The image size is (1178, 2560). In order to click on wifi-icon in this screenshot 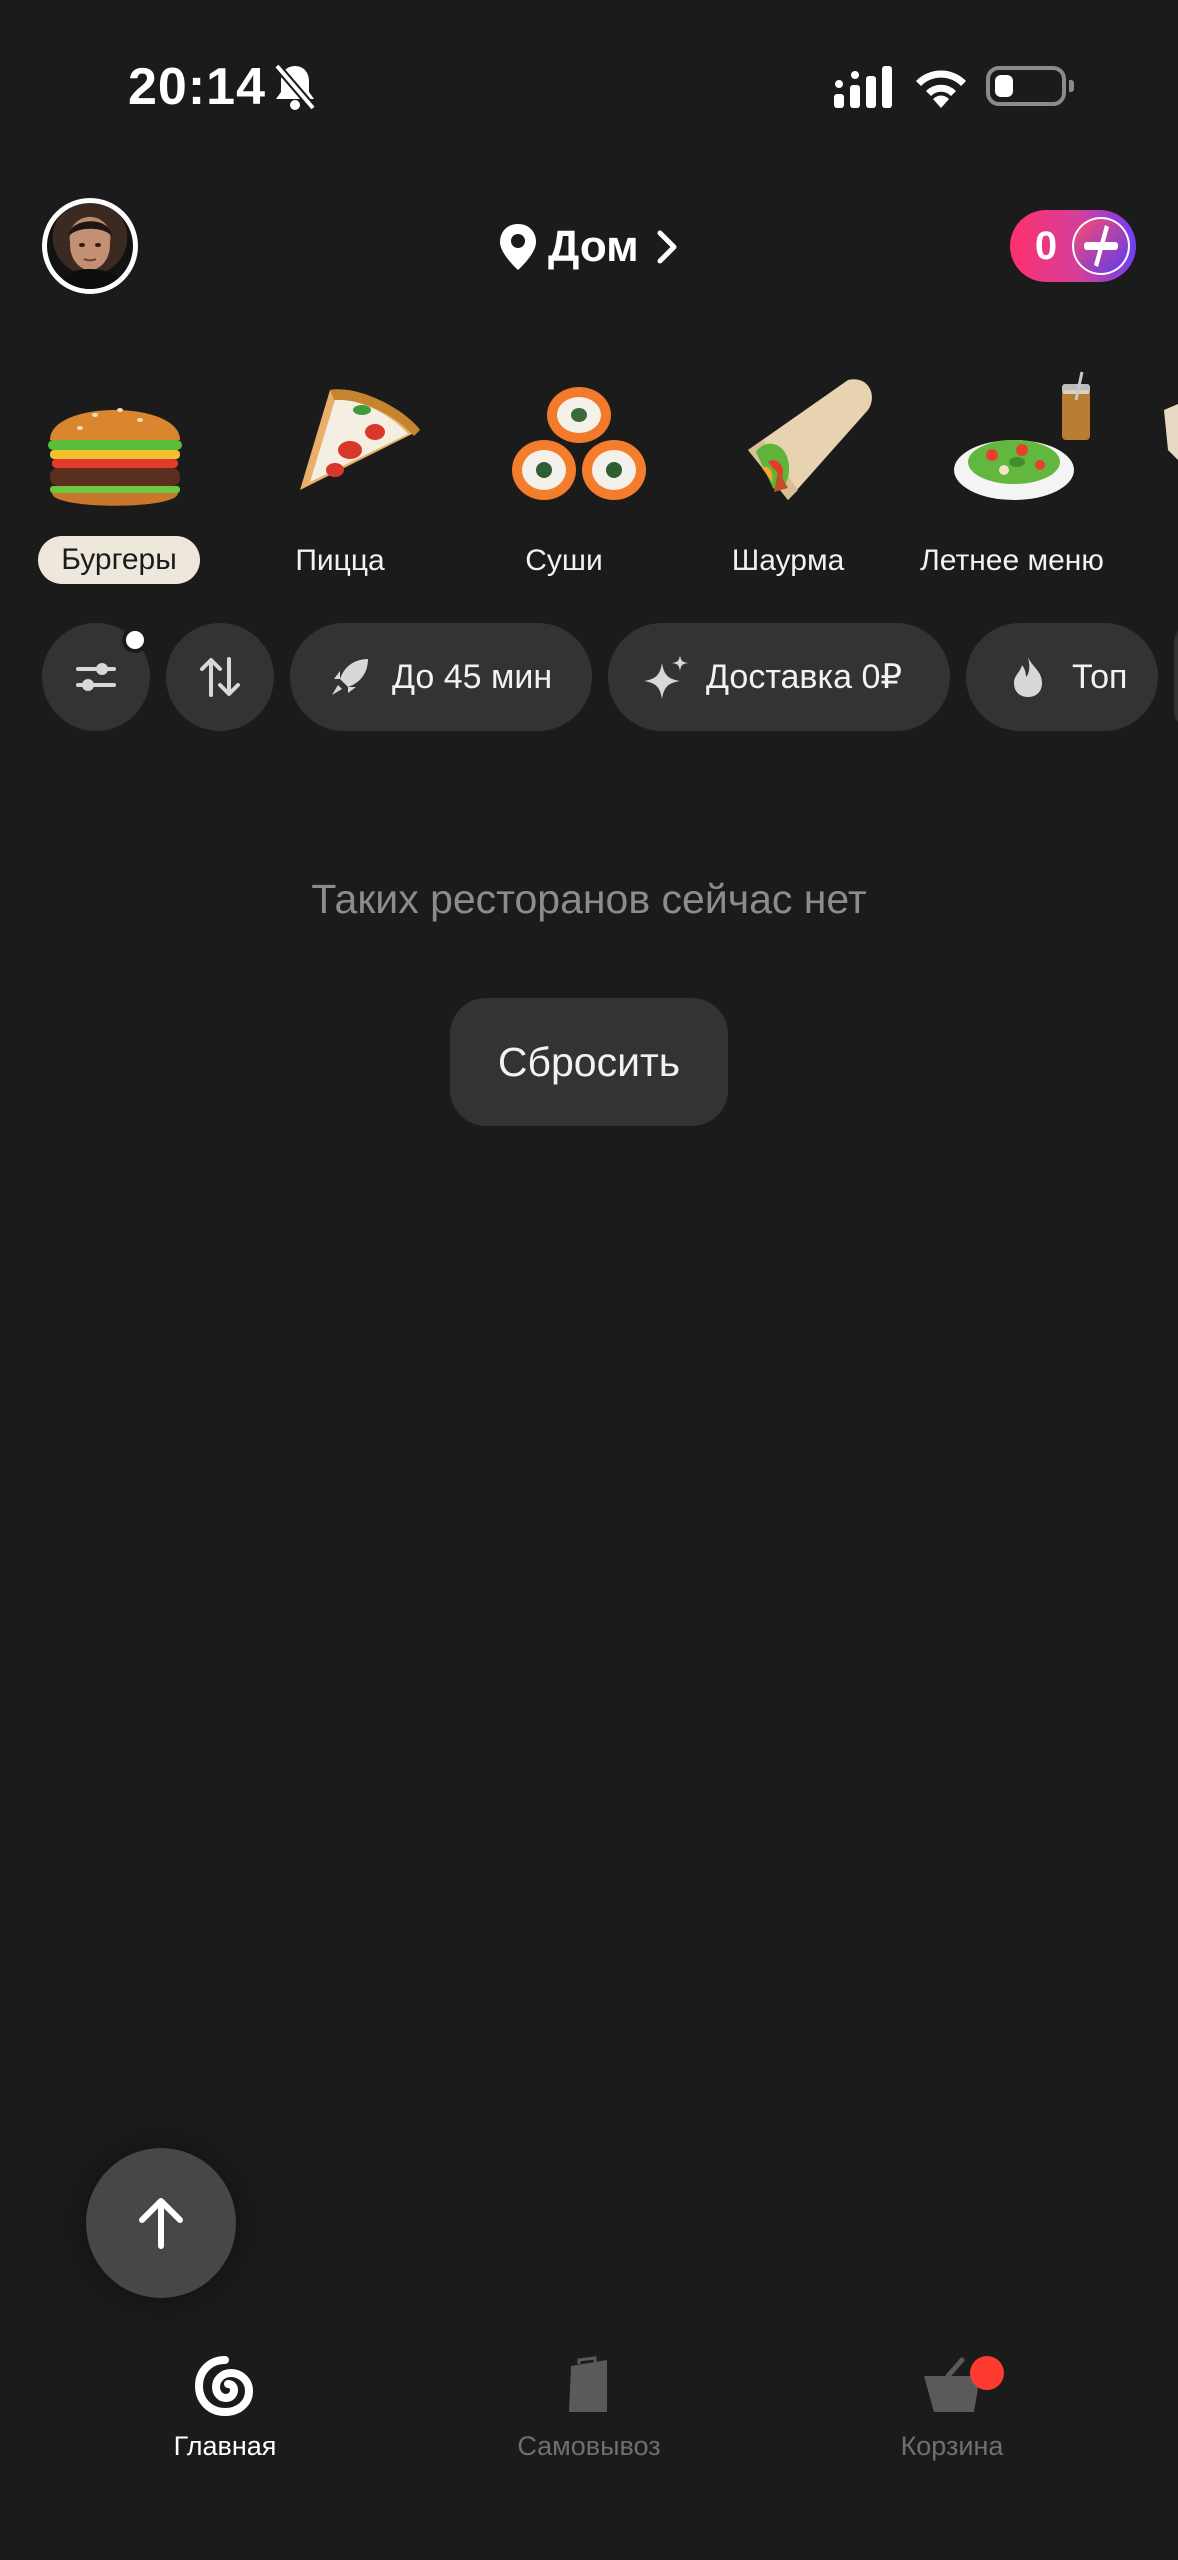, I will do `click(941, 89)`.